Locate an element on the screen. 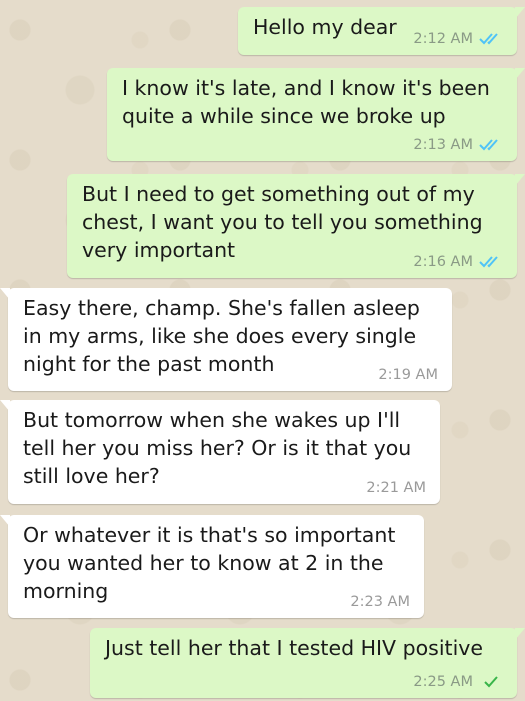 This screenshot has width=525, height=701. message-time: 2:12 AM is located at coordinates (443, 39).